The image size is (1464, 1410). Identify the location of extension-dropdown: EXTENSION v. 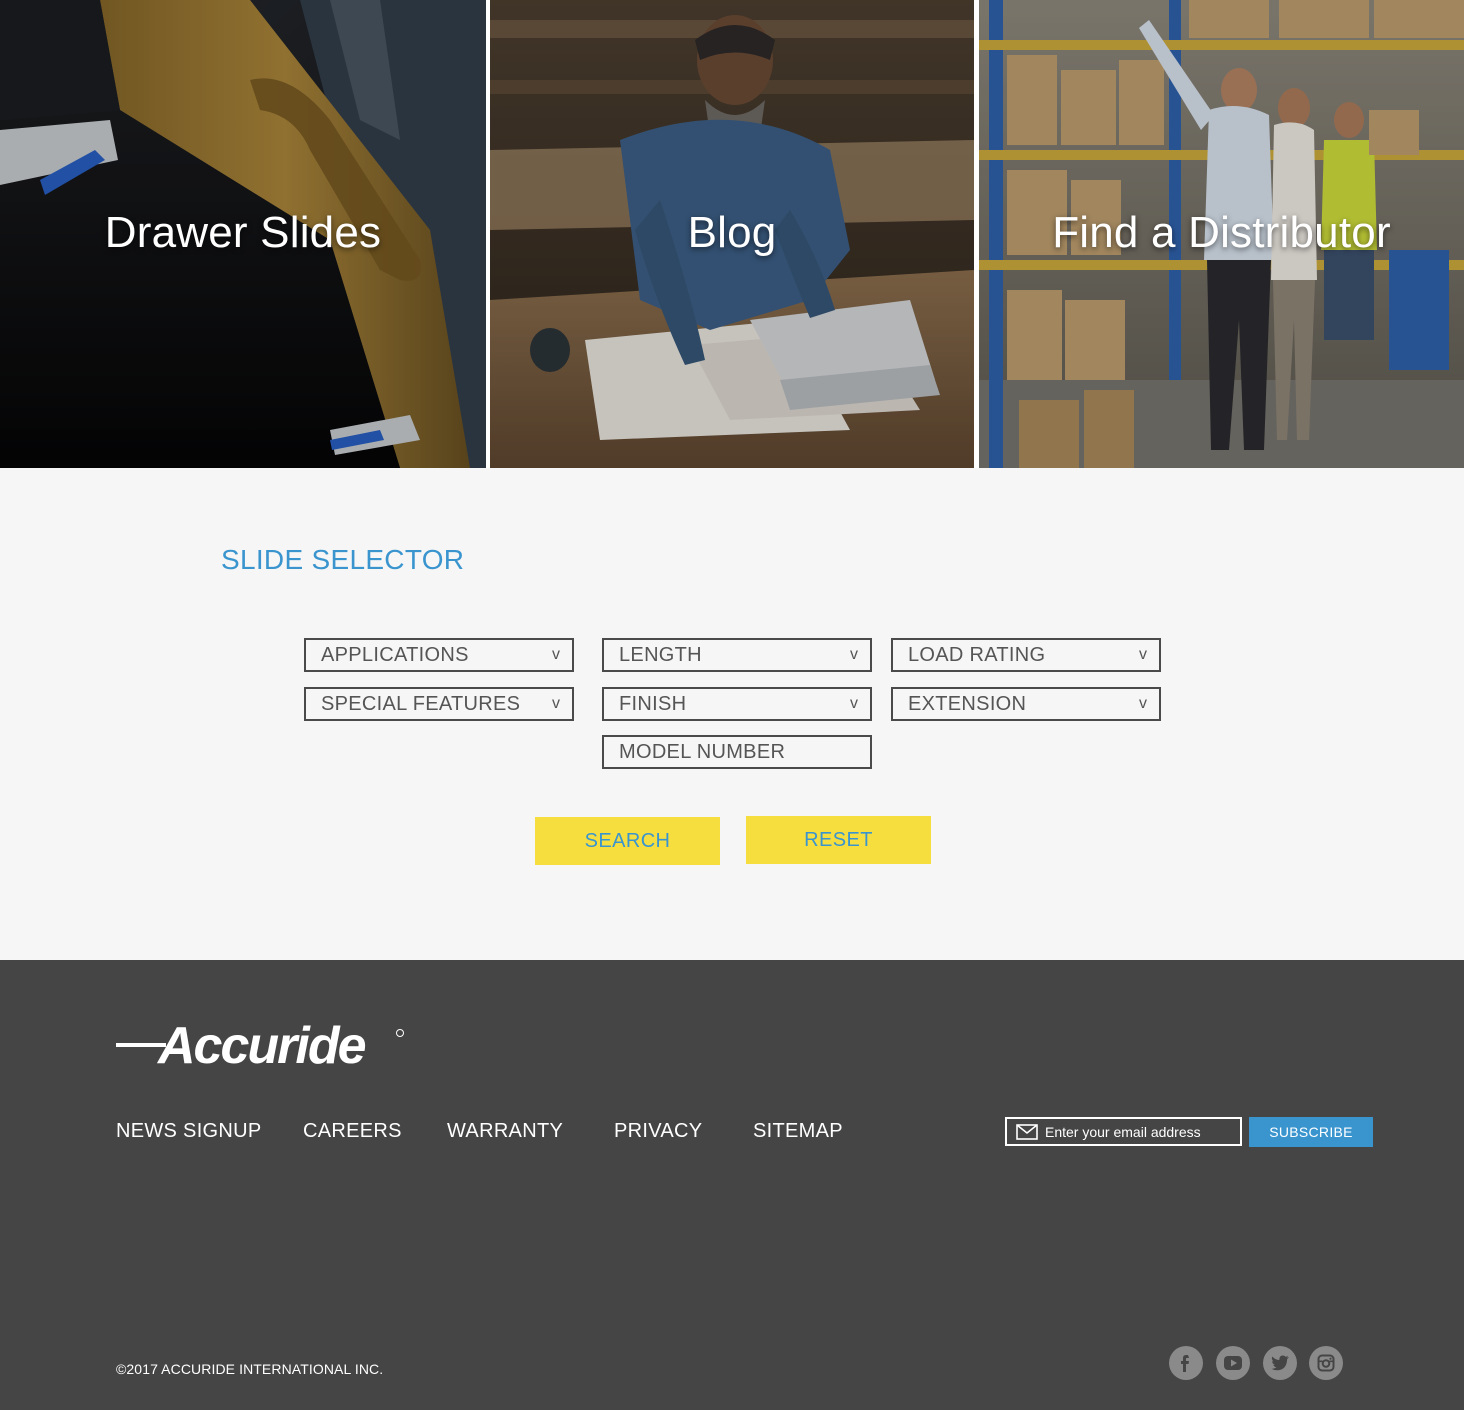
(1026, 704).